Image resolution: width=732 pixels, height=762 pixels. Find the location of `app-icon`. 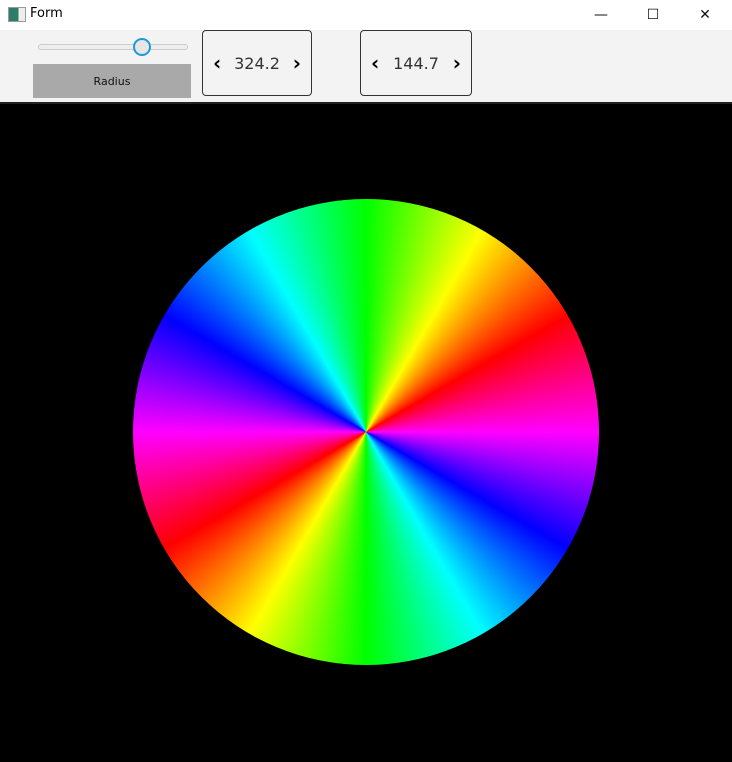

app-icon is located at coordinates (17, 14).